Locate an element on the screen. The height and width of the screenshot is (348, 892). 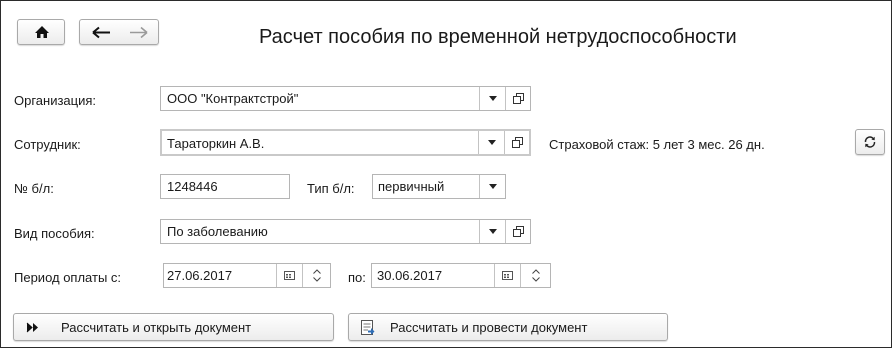
refresh-button is located at coordinates (870, 142).